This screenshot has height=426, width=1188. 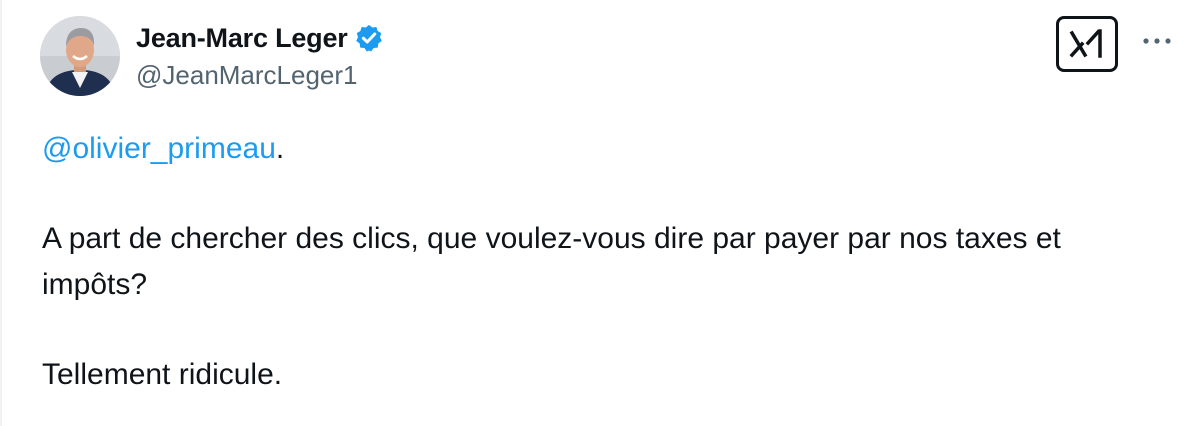 I want to click on more-horizontal-icon, so click(x=1157, y=41).